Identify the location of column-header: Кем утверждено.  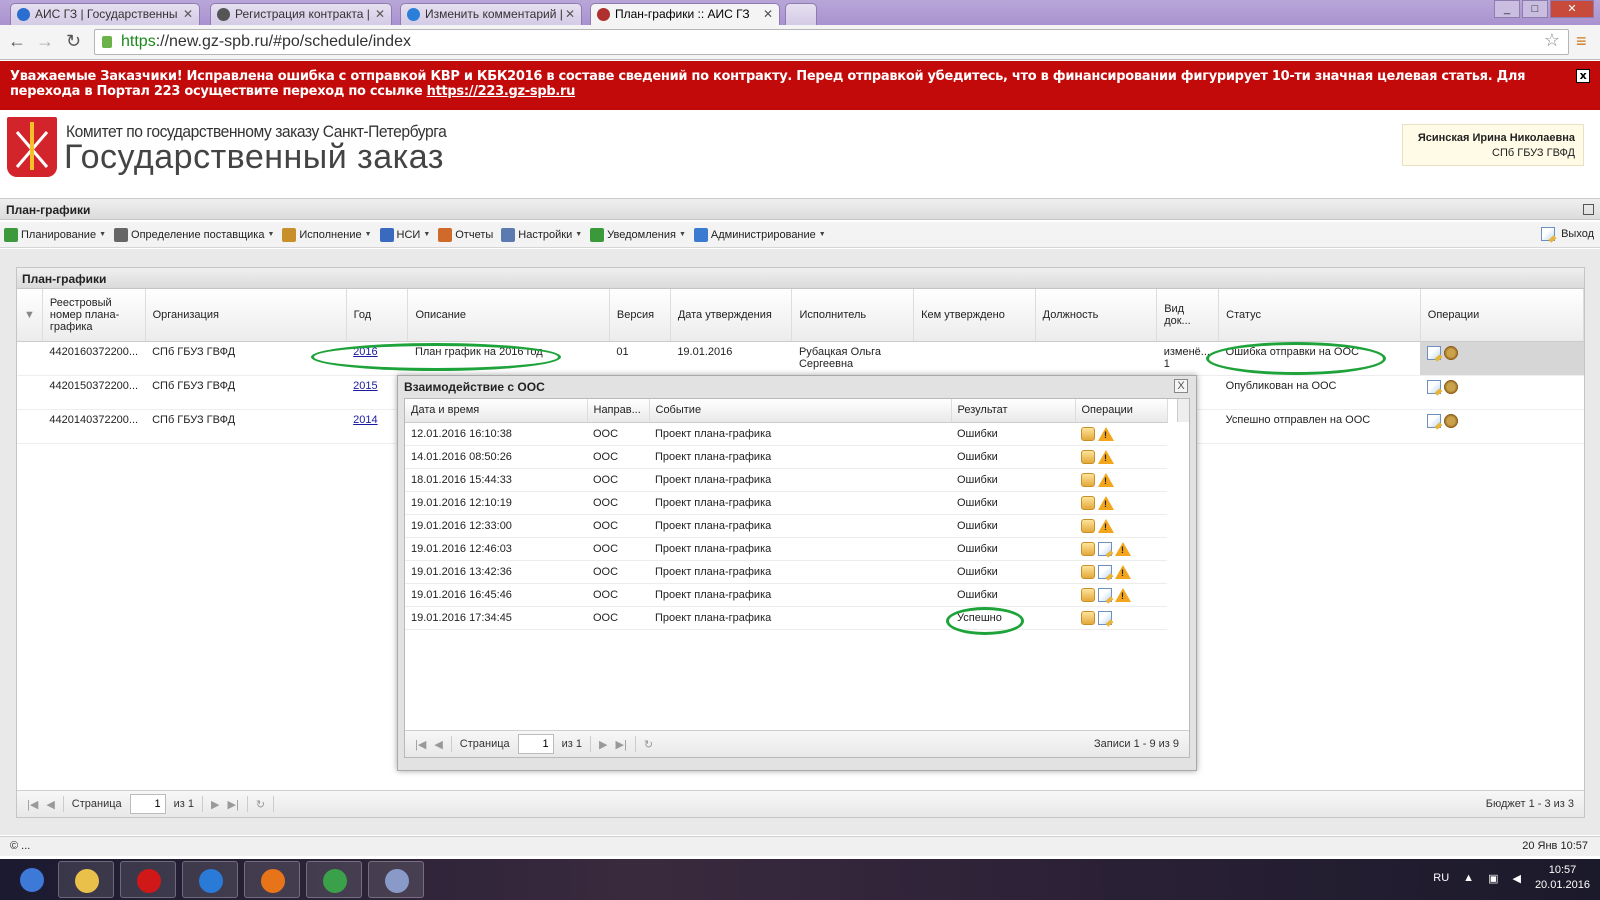
(974, 315).